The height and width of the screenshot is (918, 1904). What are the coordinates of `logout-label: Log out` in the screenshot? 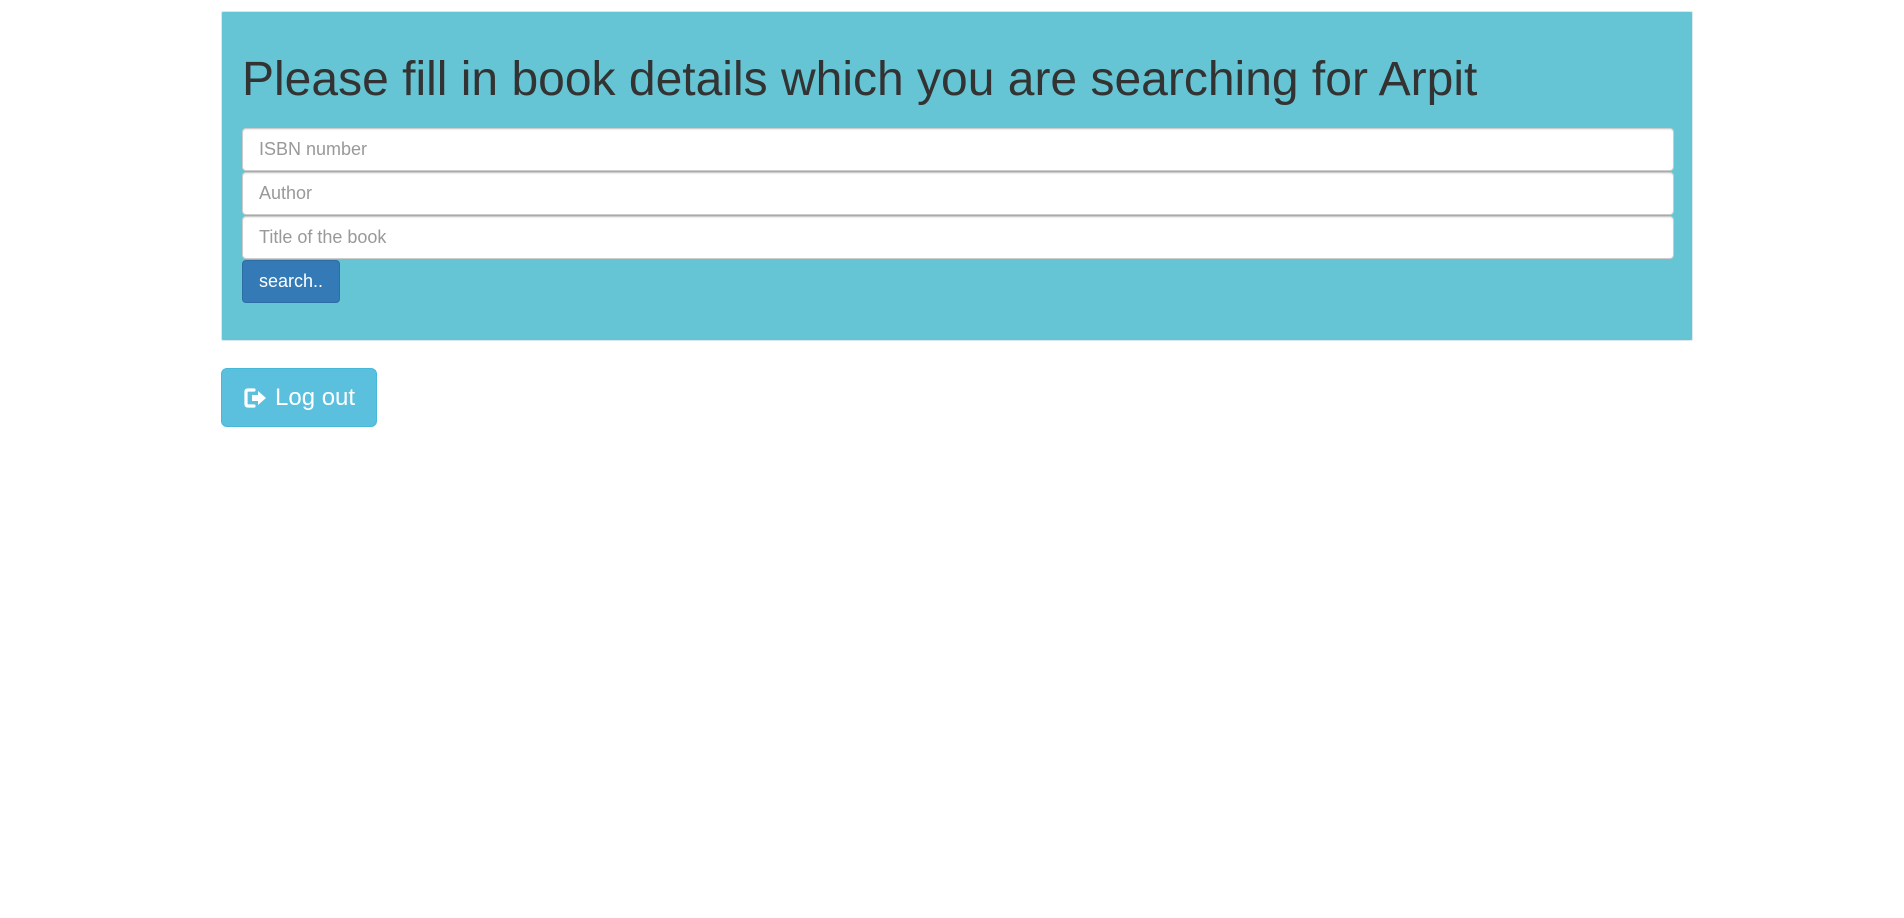 It's located at (315, 397).